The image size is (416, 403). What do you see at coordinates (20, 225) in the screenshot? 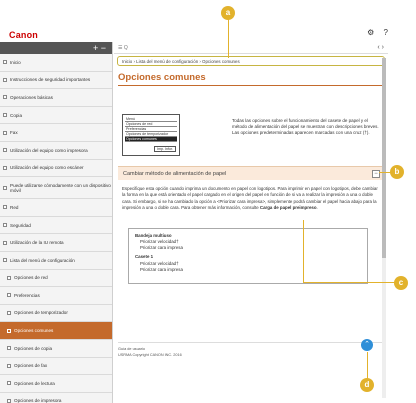
I see `sidebar-item-label: Seguridad` at bounding box center [20, 225].